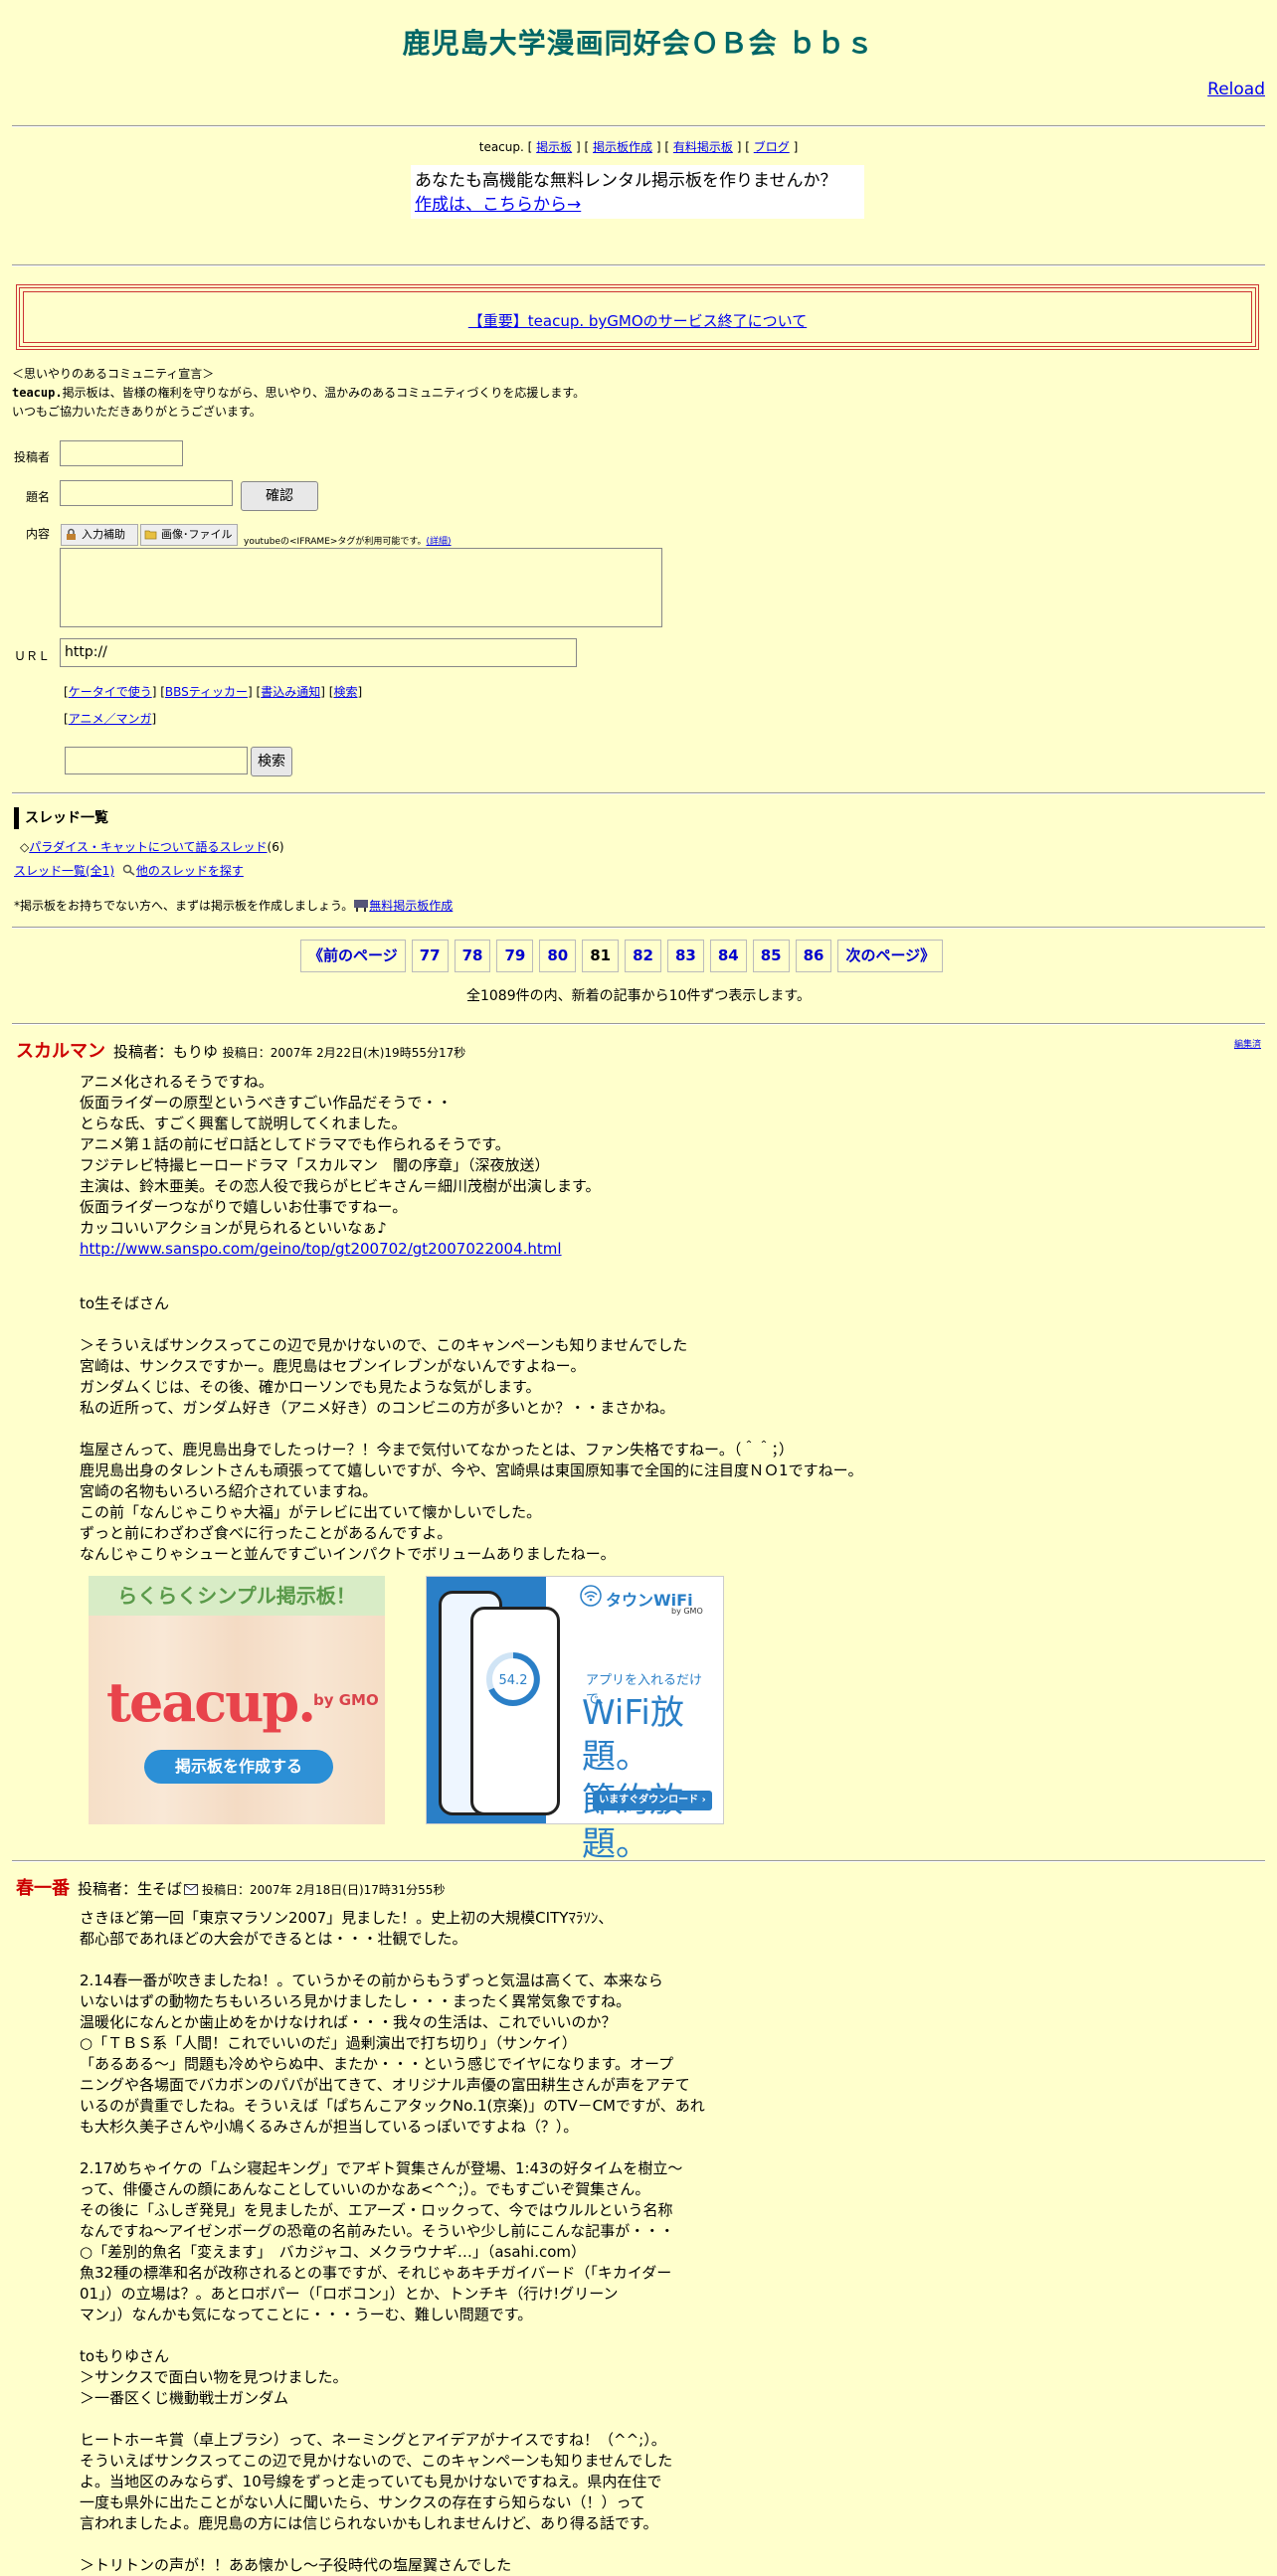 The image size is (1277, 2576). What do you see at coordinates (38, 534) in the screenshot?
I see `content-label: 内容` at bounding box center [38, 534].